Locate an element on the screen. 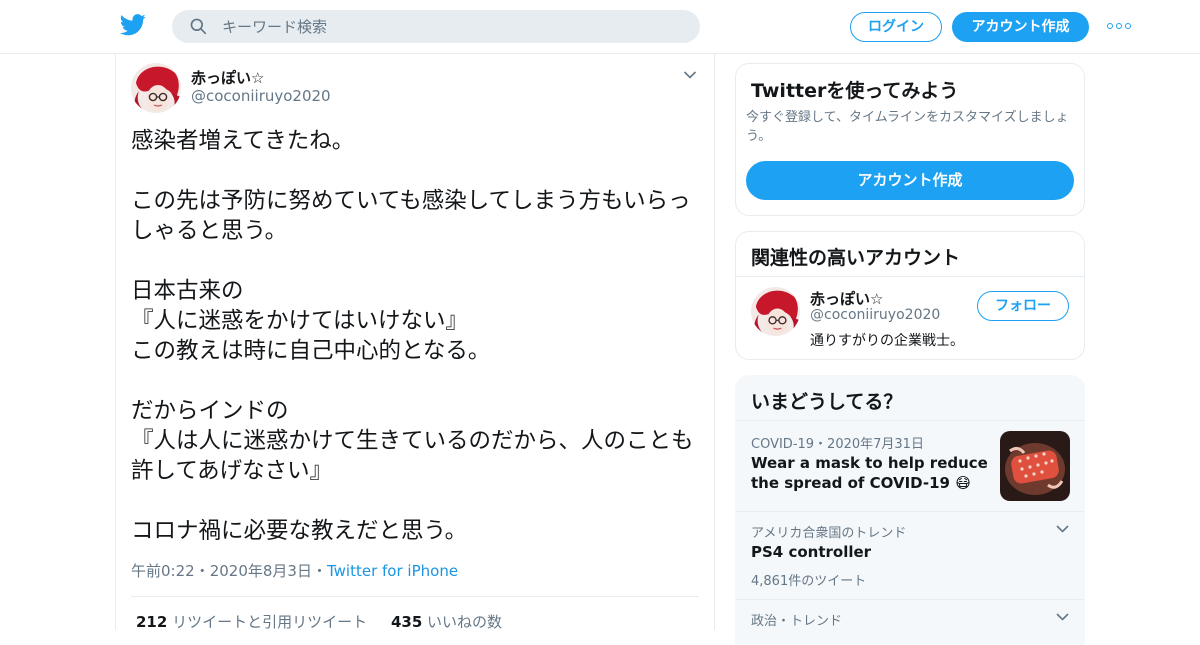  tweet-source-link: Twitter for iPhone is located at coordinates (392, 571).